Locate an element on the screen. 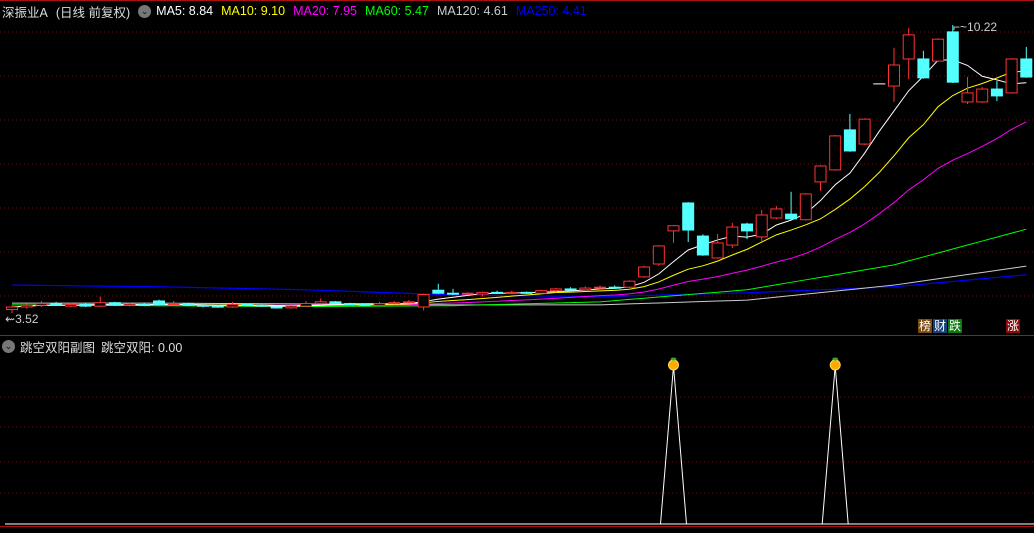 This screenshot has width=1034, height=533. badge-rank: 榜 is located at coordinates (925, 326).